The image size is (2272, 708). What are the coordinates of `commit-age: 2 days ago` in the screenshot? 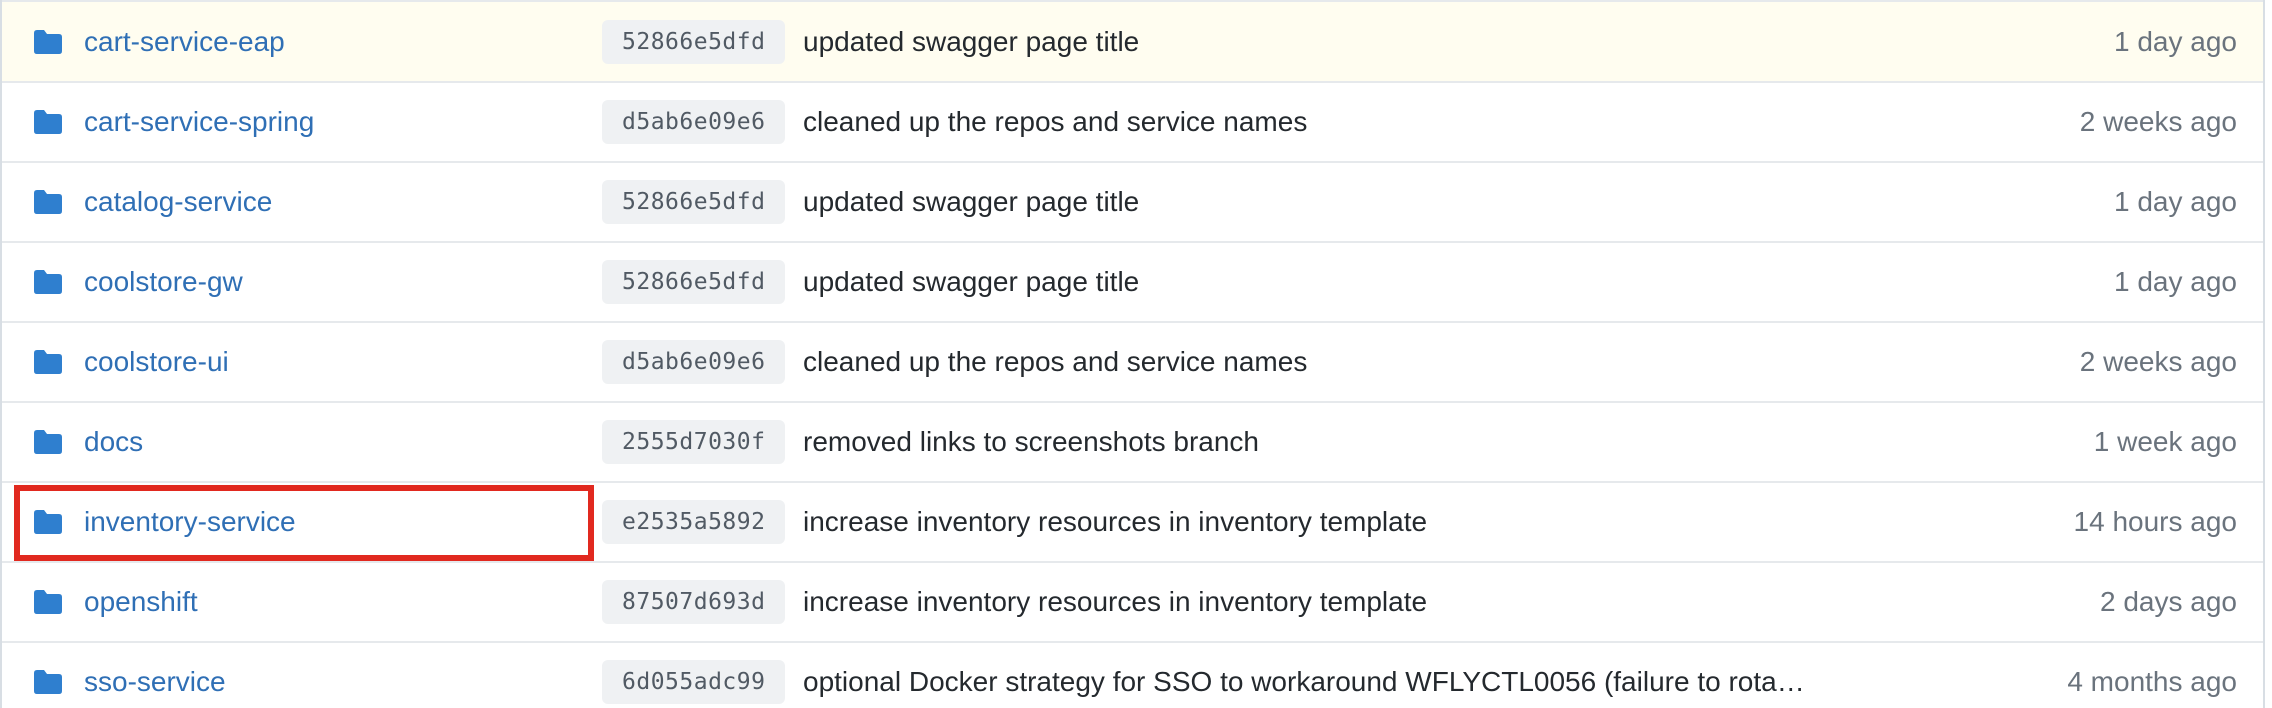 It's located at (2168, 601).